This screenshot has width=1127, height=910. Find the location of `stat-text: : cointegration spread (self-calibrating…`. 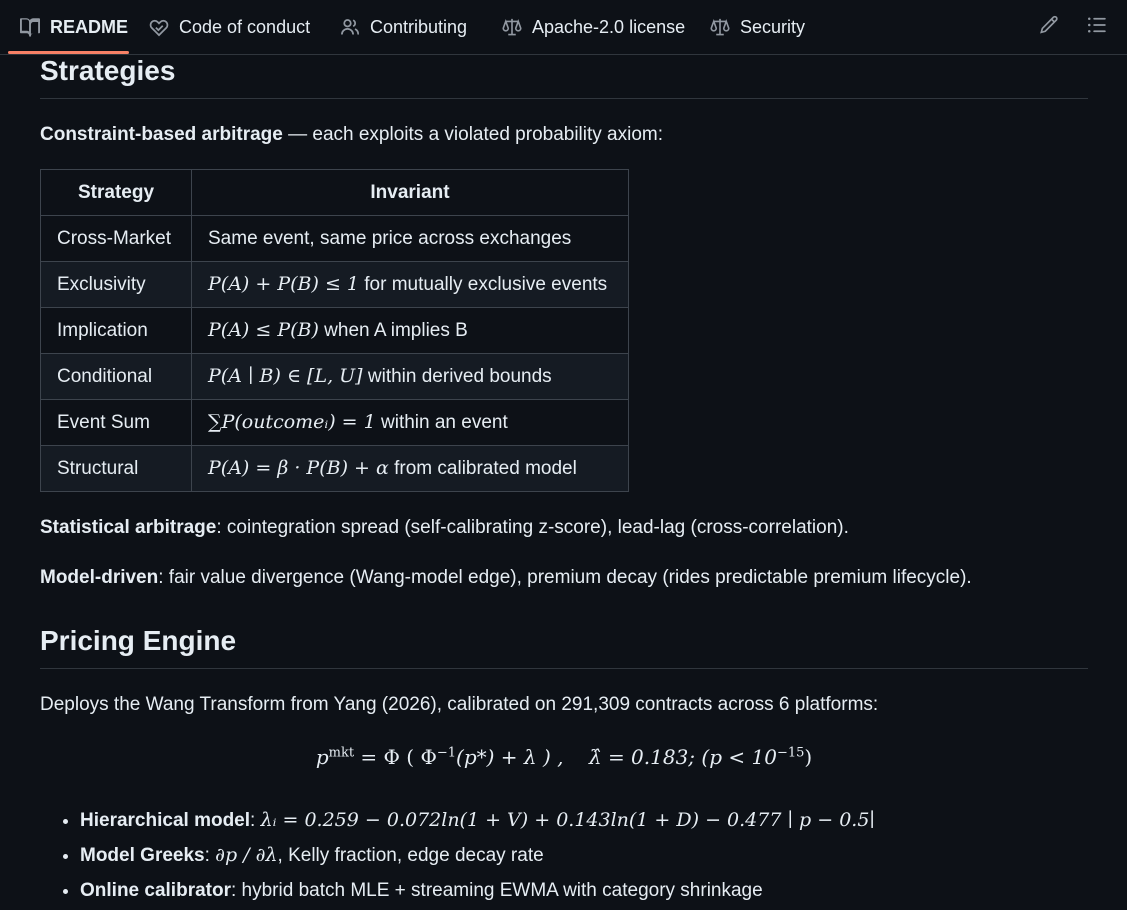

stat-text: : cointegration spread (self-calibrating… is located at coordinates (532, 527).